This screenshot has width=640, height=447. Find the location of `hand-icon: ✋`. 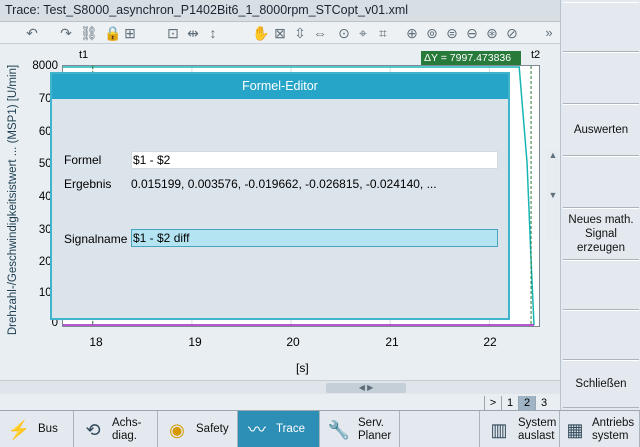

hand-icon: ✋ is located at coordinates (260, 33).